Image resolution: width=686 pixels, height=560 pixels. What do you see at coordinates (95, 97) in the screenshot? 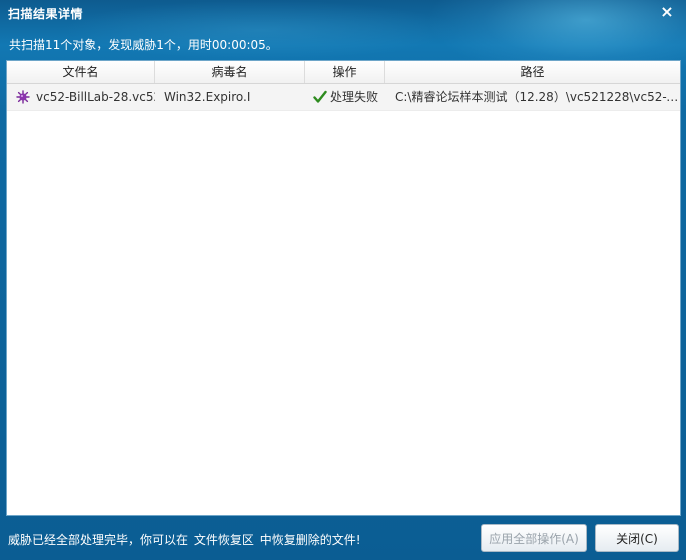
I see `file-name: vc52-BillLab-28.vc52` at bounding box center [95, 97].